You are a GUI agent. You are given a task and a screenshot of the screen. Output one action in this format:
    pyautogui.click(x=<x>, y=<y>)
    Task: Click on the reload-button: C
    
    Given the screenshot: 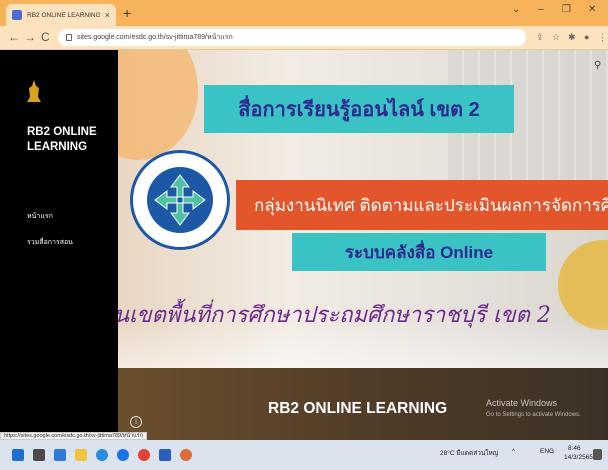 What is the action you would take?
    pyautogui.click(x=45, y=37)
    